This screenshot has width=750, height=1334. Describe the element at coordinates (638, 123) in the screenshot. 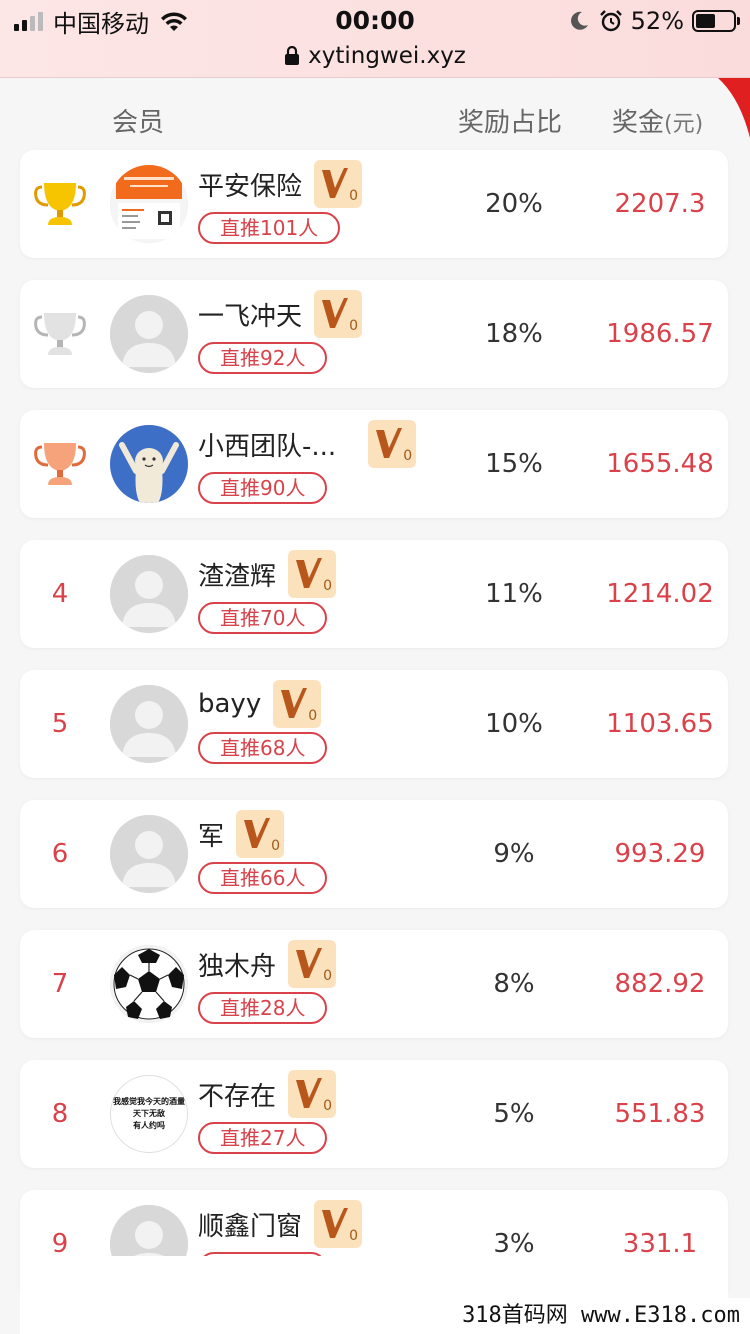

I see `header-bonus-label: 奖金` at that location.